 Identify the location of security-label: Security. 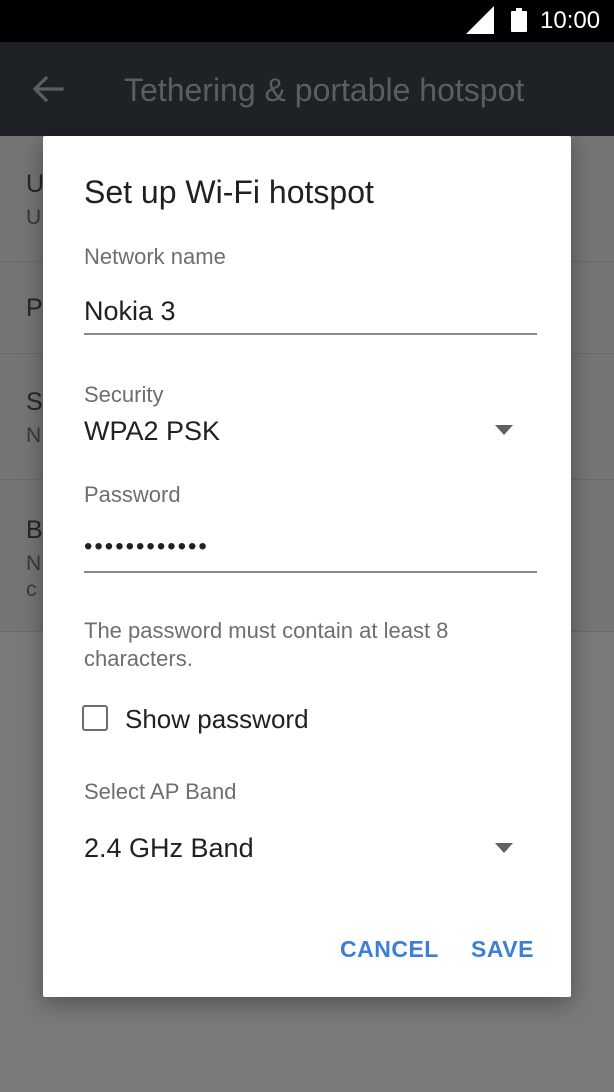
(124, 394).